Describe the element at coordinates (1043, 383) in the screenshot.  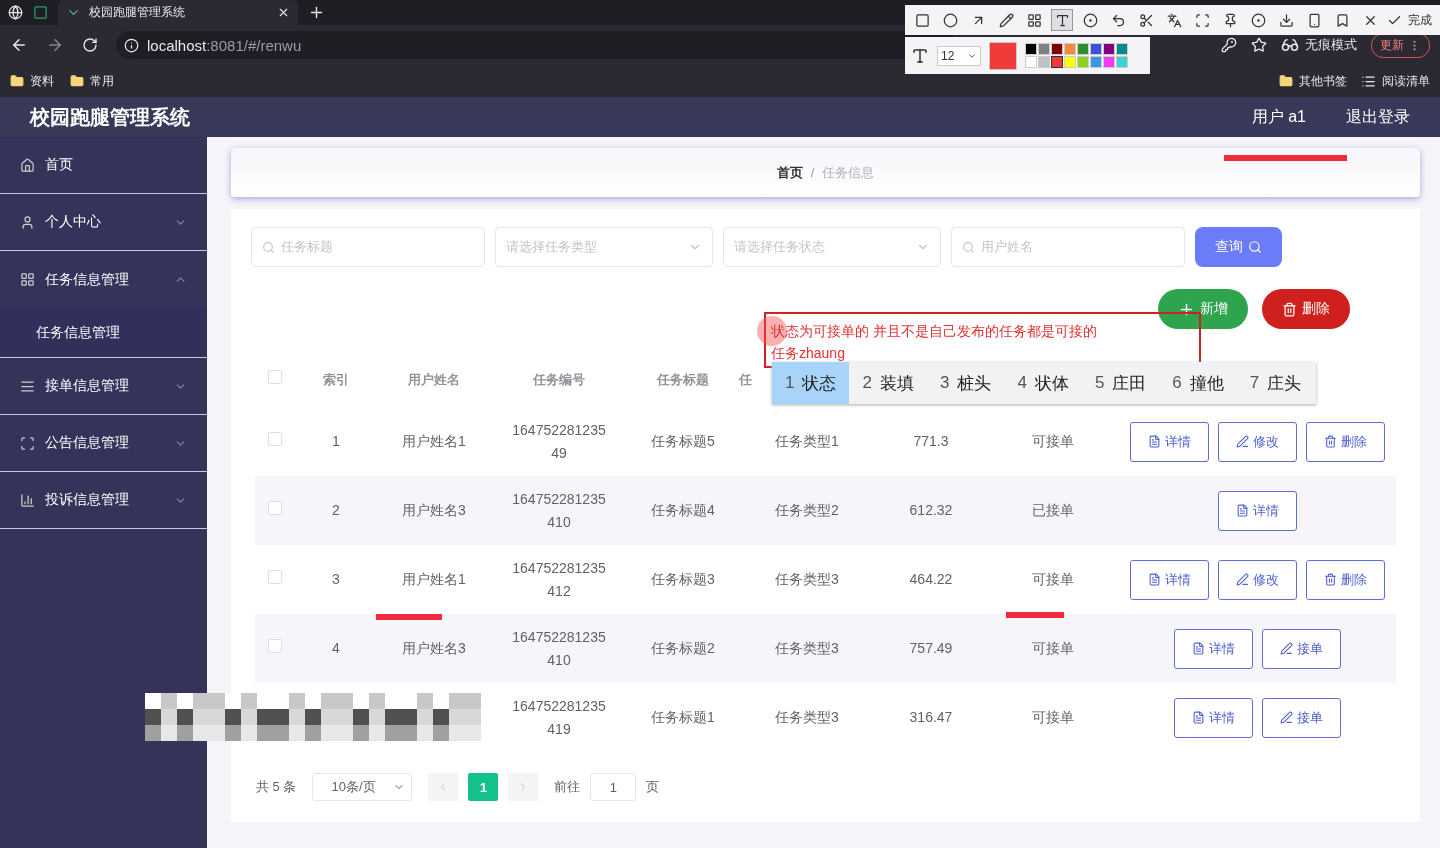
I see `ime-candidate: 4 状体` at that location.